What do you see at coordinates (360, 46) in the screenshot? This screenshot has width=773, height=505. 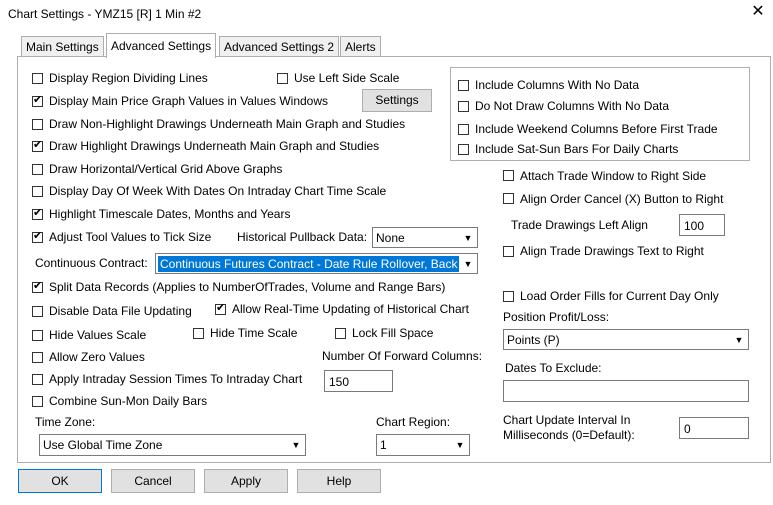 I see `tab-alerts: Alerts` at bounding box center [360, 46].